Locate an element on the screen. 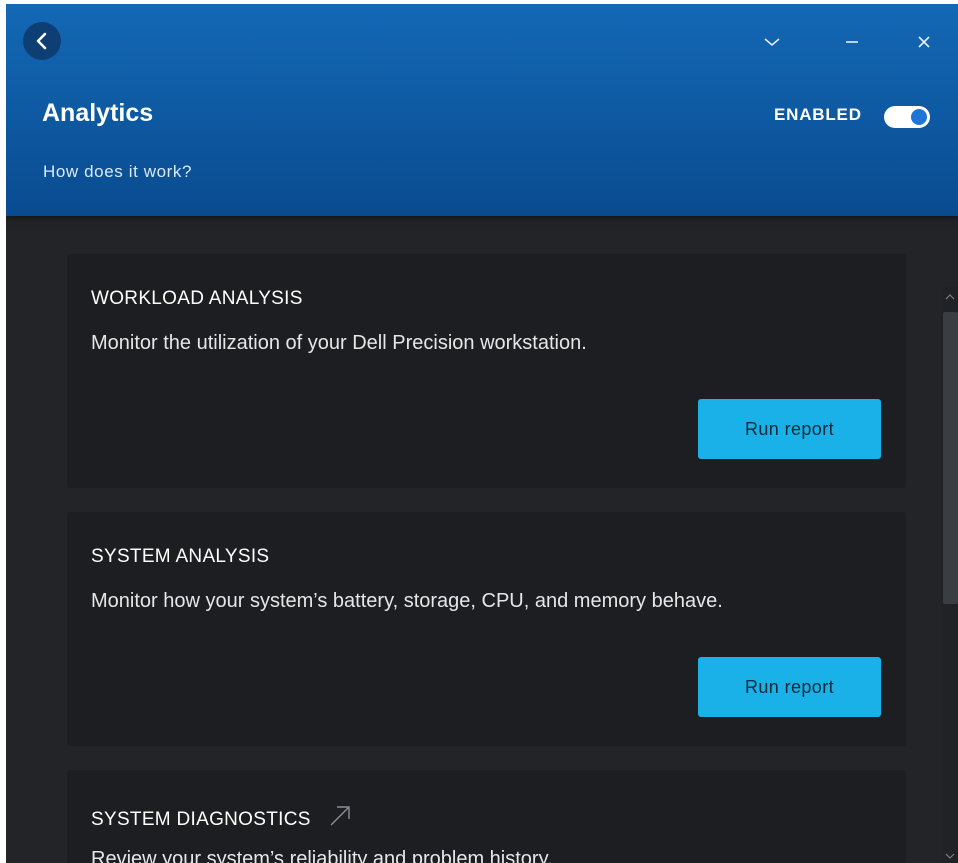  minimize-icon is located at coordinates (852, 42).